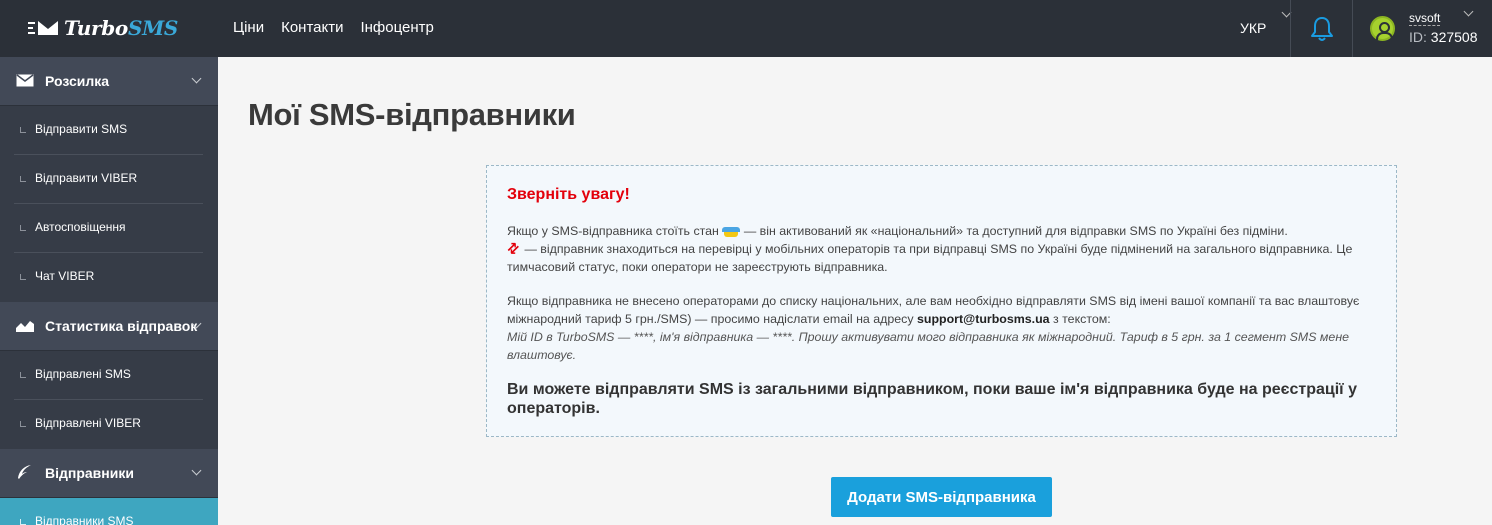 This screenshot has height=525, width=1492. What do you see at coordinates (48, 28) in the screenshot?
I see `envelope-logo-icon` at bounding box center [48, 28].